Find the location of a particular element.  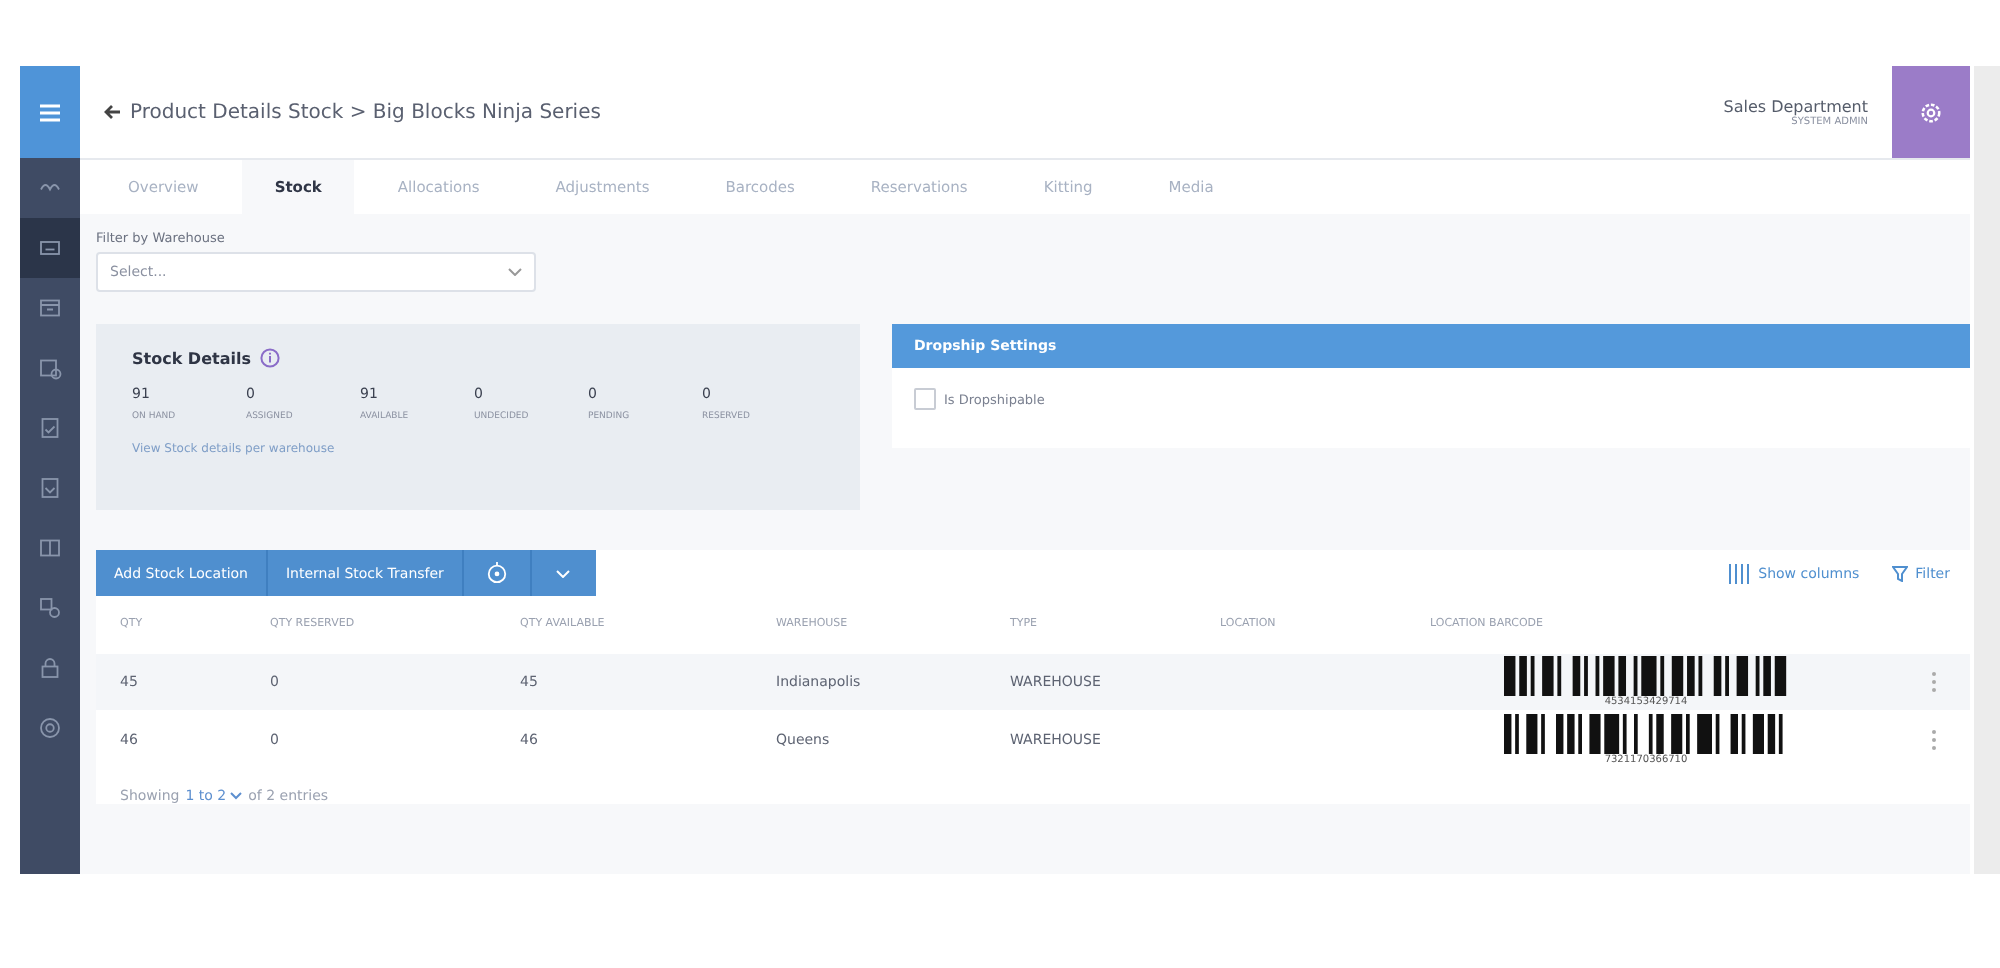

funnel-icon is located at coordinates (1899, 573).